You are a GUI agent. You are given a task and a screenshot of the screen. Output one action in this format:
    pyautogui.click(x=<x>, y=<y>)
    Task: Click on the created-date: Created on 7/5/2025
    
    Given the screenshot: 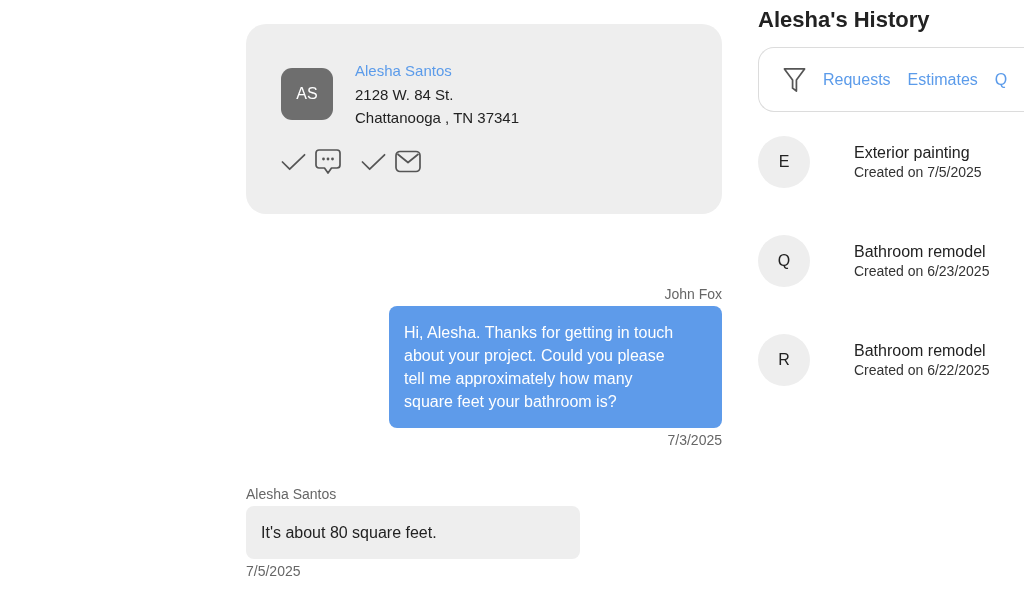 What is the action you would take?
    pyautogui.click(x=918, y=172)
    